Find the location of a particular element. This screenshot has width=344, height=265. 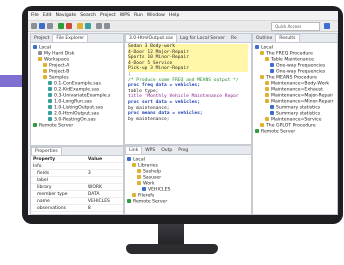

tree-item-label: Project-A is located at coordinates (59, 66).